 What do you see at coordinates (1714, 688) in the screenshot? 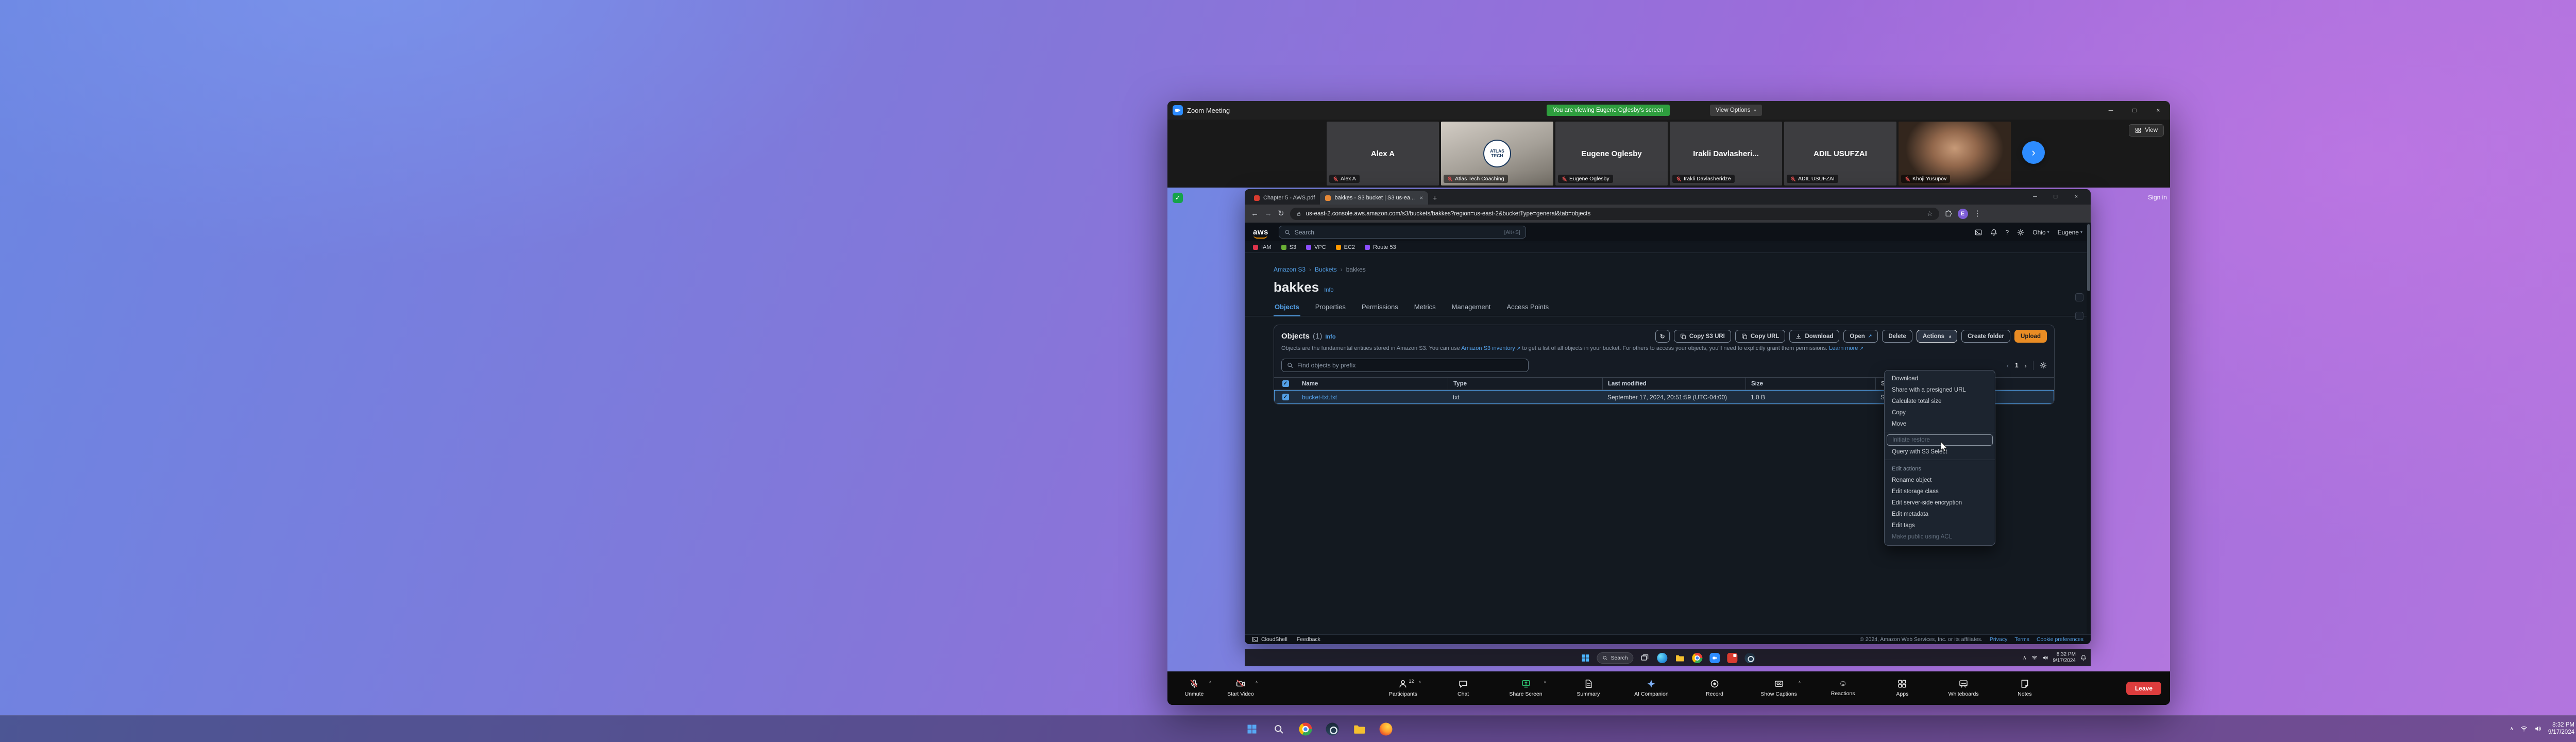
I see `record-button: Record` at bounding box center [1714, 688].